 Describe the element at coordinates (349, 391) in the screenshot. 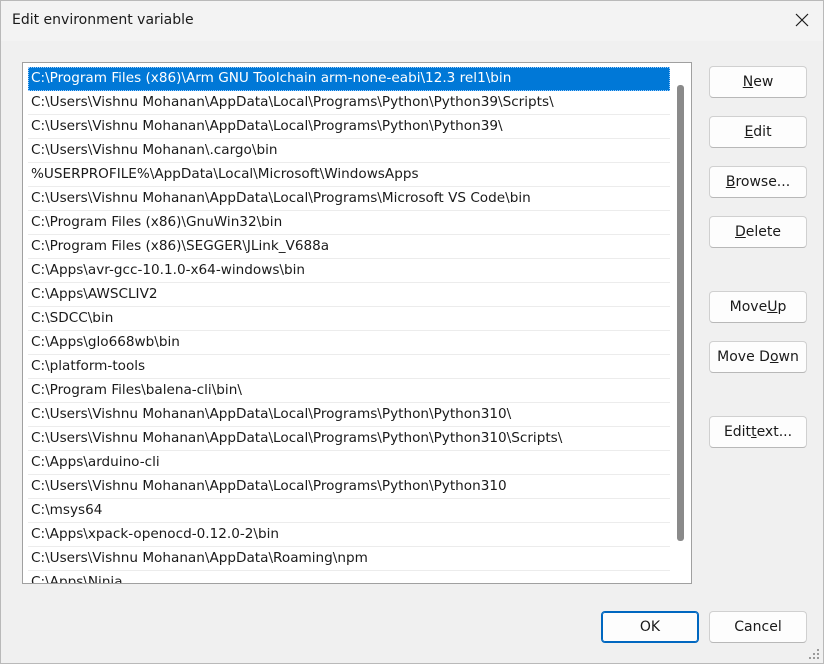

I see `path-list-item: C:\Program Files\balena-cli\bin\` at that location.